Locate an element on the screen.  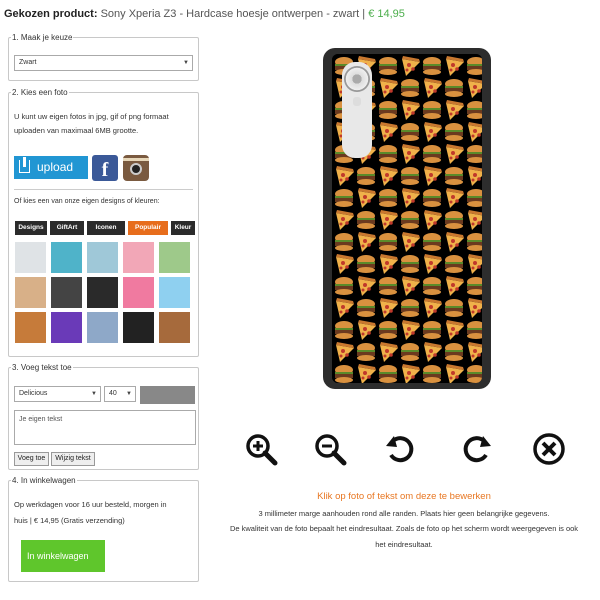
zoom-out-icon is located at coordinates (331, 450).